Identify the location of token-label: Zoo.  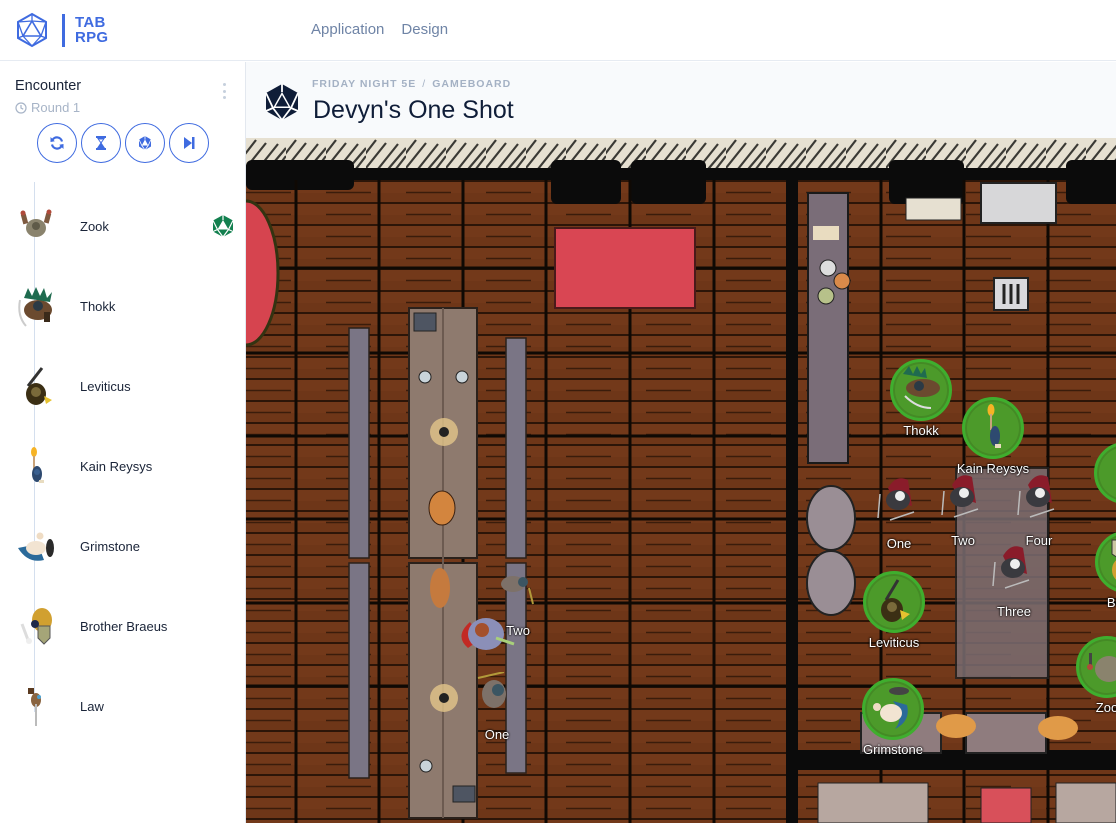
(1105, 707).